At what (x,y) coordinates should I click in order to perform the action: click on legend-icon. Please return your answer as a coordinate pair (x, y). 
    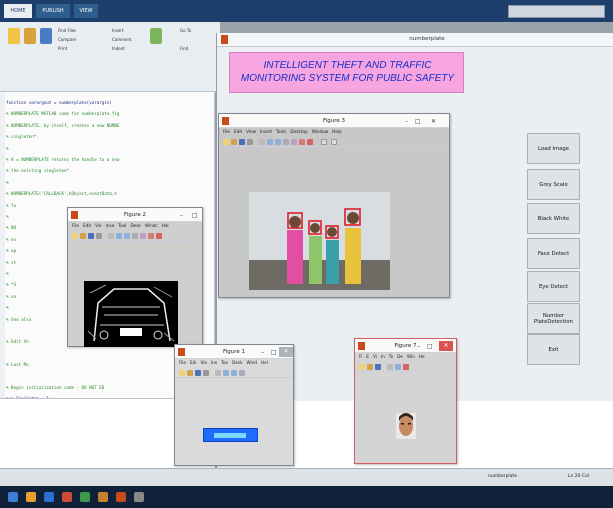
    Looking at the image, I should click on (334, 142).